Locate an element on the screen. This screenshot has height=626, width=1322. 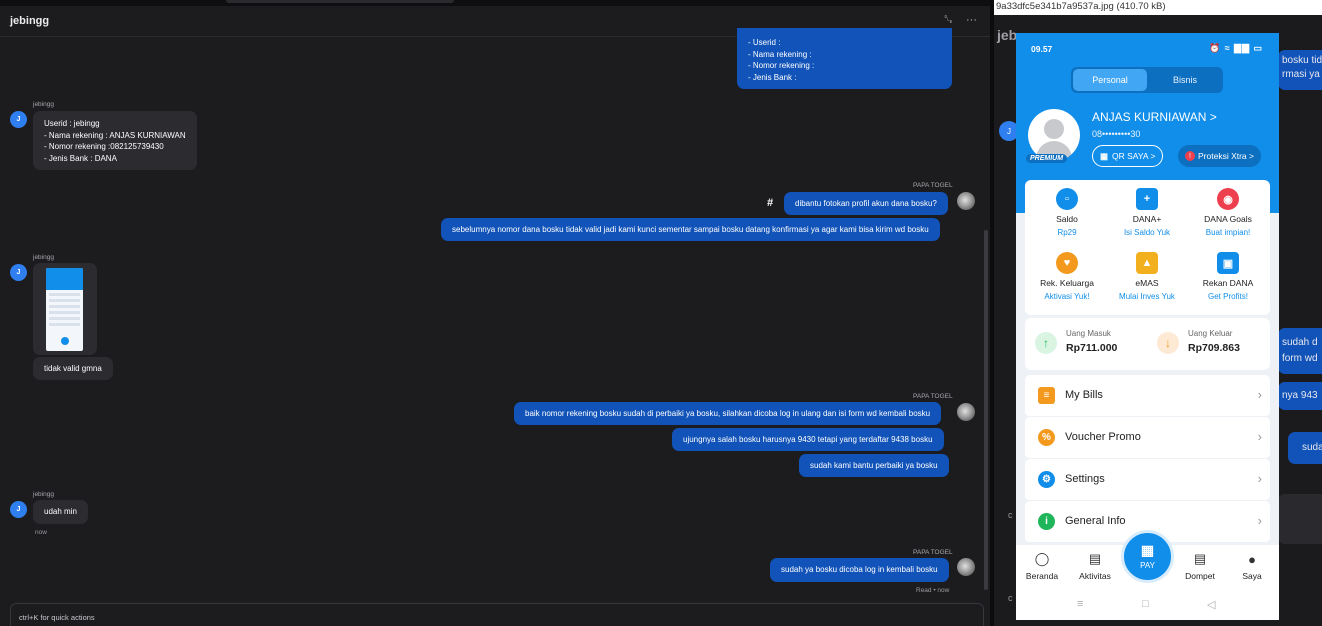
target-icon: ◉ is located at coordinates (1228, 199).